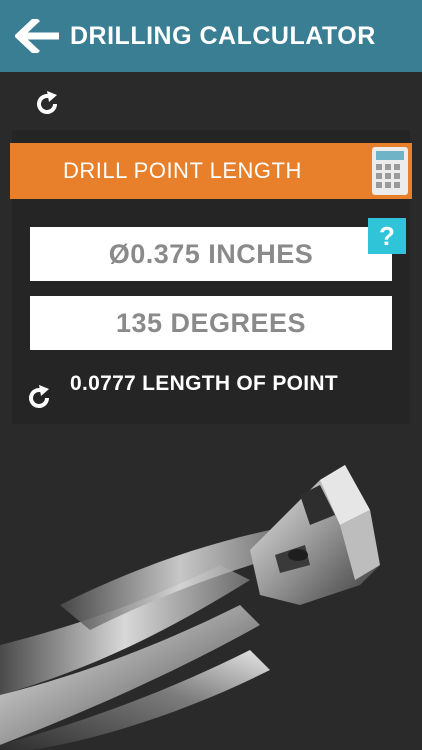  I want to click on arrow-left-icon, so click(37, 36).